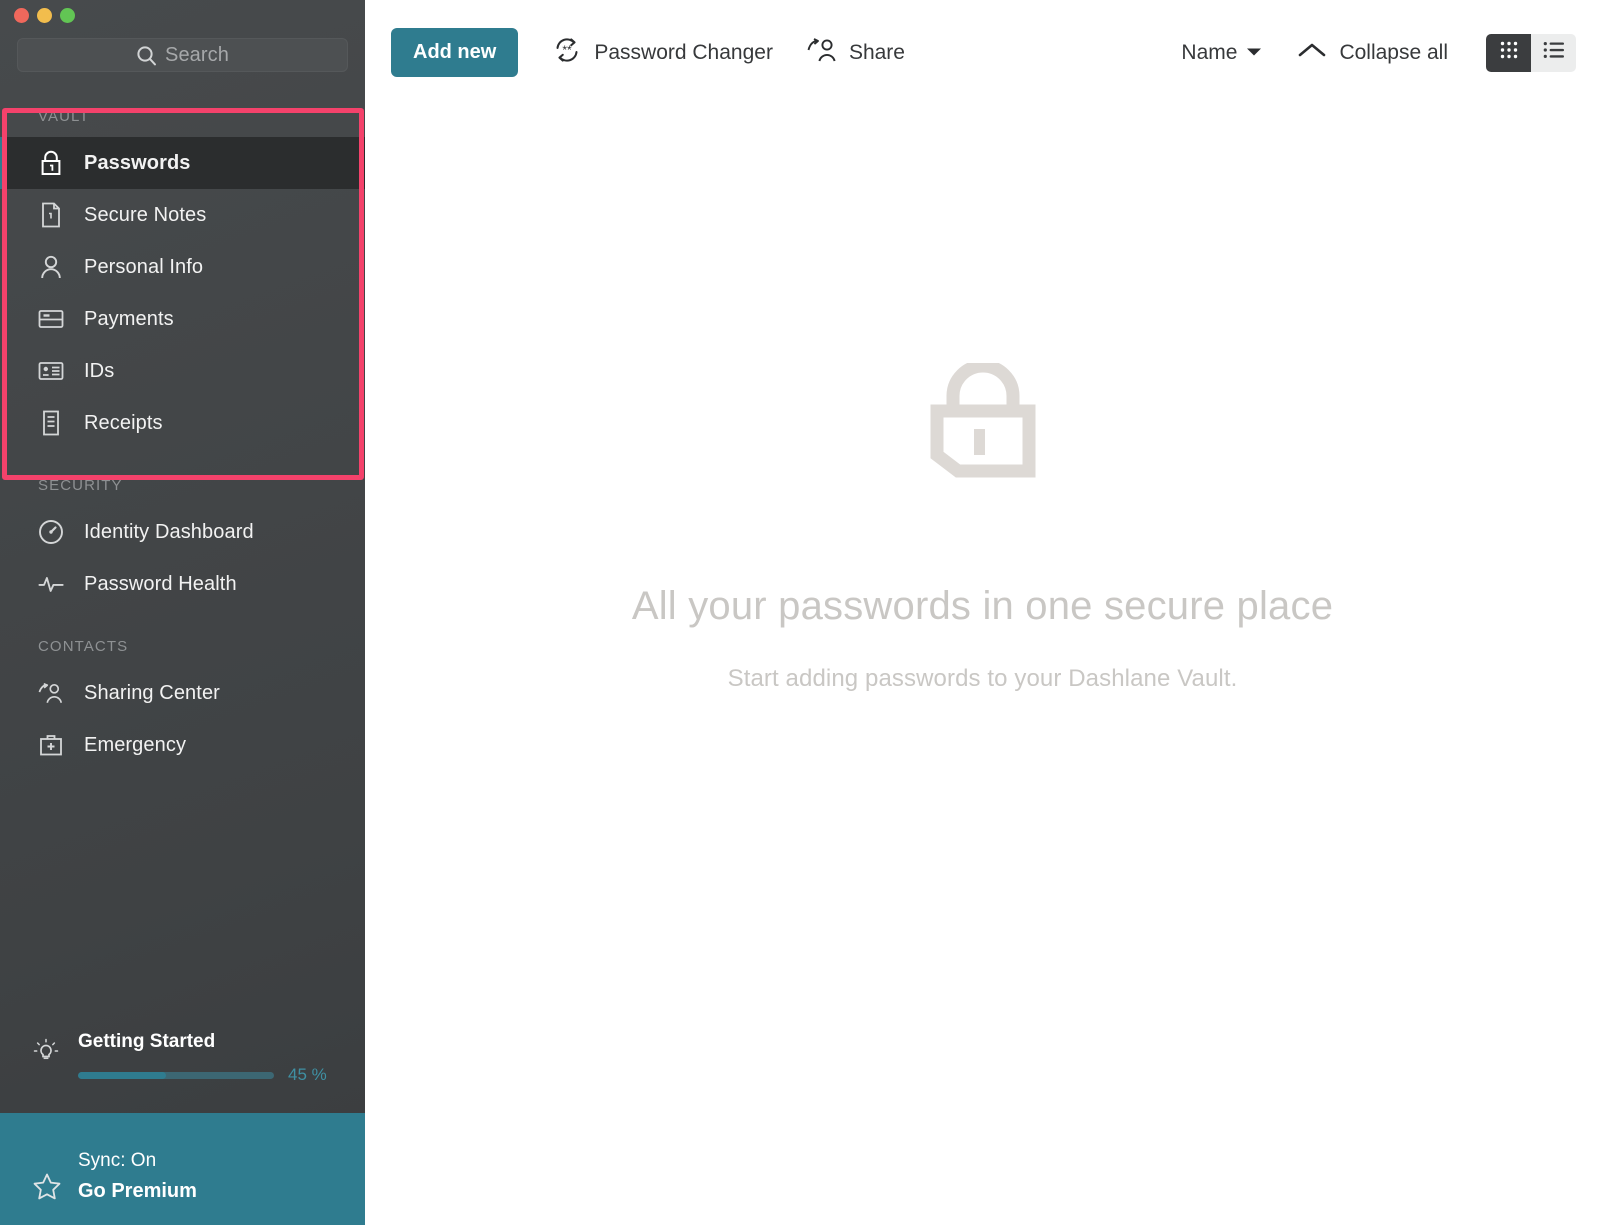 The width and height of the screenshot is (1600, 1225). Describe the element at coordinates (197, 54) in the screenshot. I see `search-placeholder: Search` at that location.